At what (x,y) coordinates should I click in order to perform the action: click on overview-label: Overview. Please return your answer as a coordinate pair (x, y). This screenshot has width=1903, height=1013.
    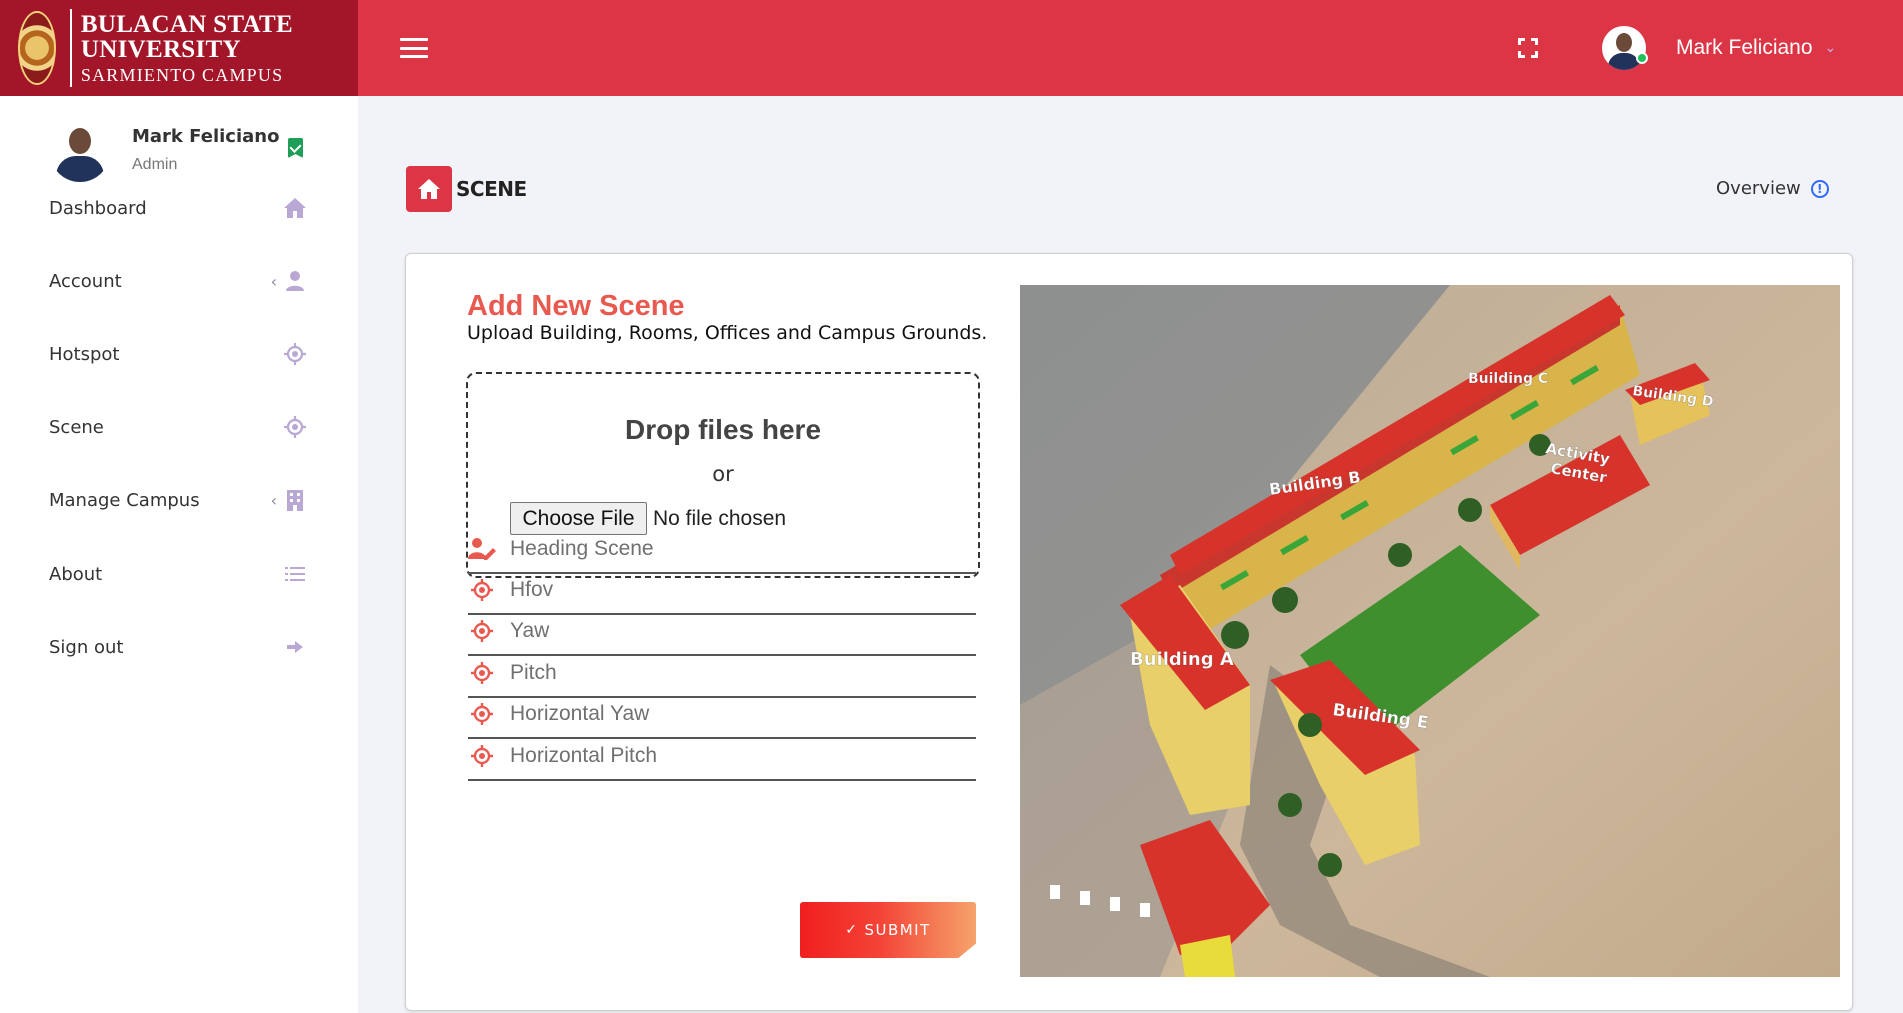
    Looking at the image, I should click on (1758, 188).